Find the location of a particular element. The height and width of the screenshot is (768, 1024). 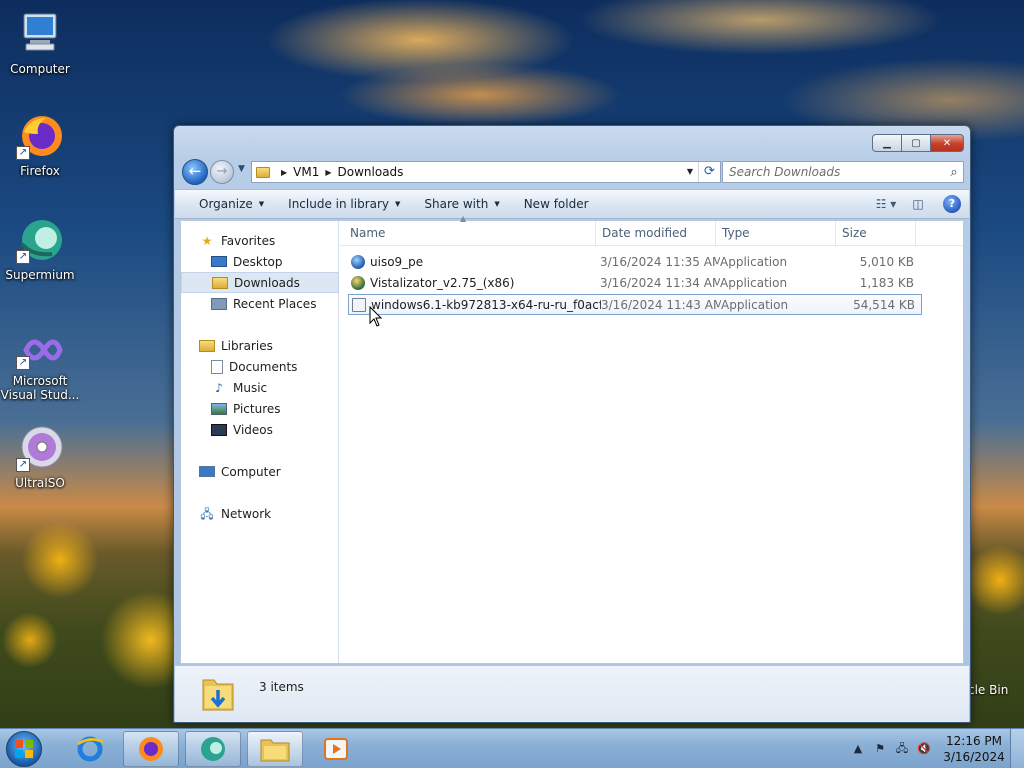

desktop-icon is located at coordinates (219, 261).